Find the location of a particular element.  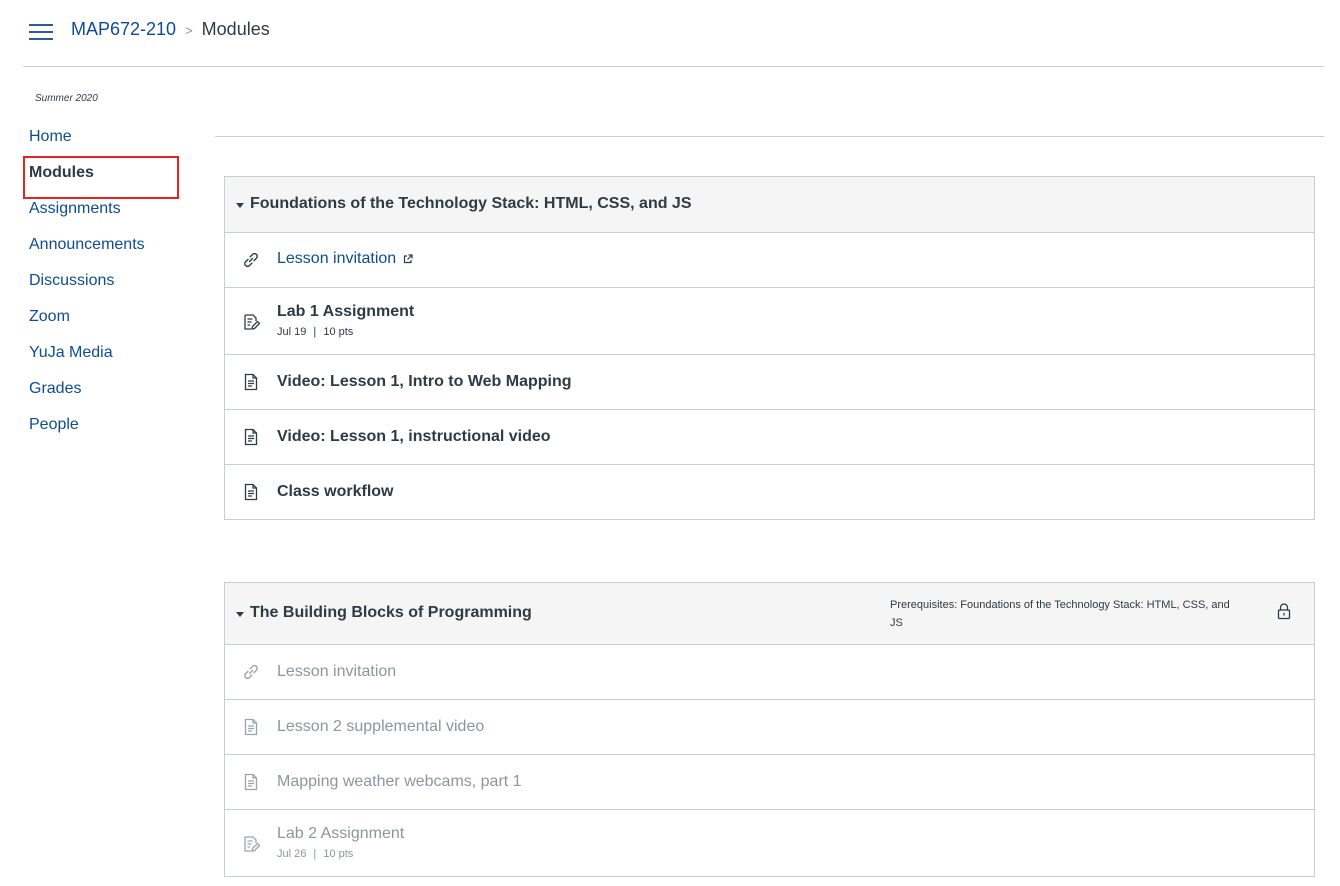

sidebar-item-discussions: Discussions is located at coordinates (108, 281).